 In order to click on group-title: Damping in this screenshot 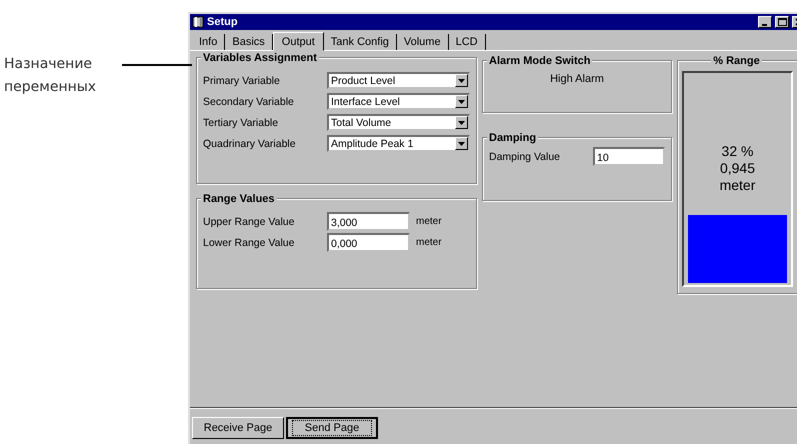, I will do `click(512, 138)`.